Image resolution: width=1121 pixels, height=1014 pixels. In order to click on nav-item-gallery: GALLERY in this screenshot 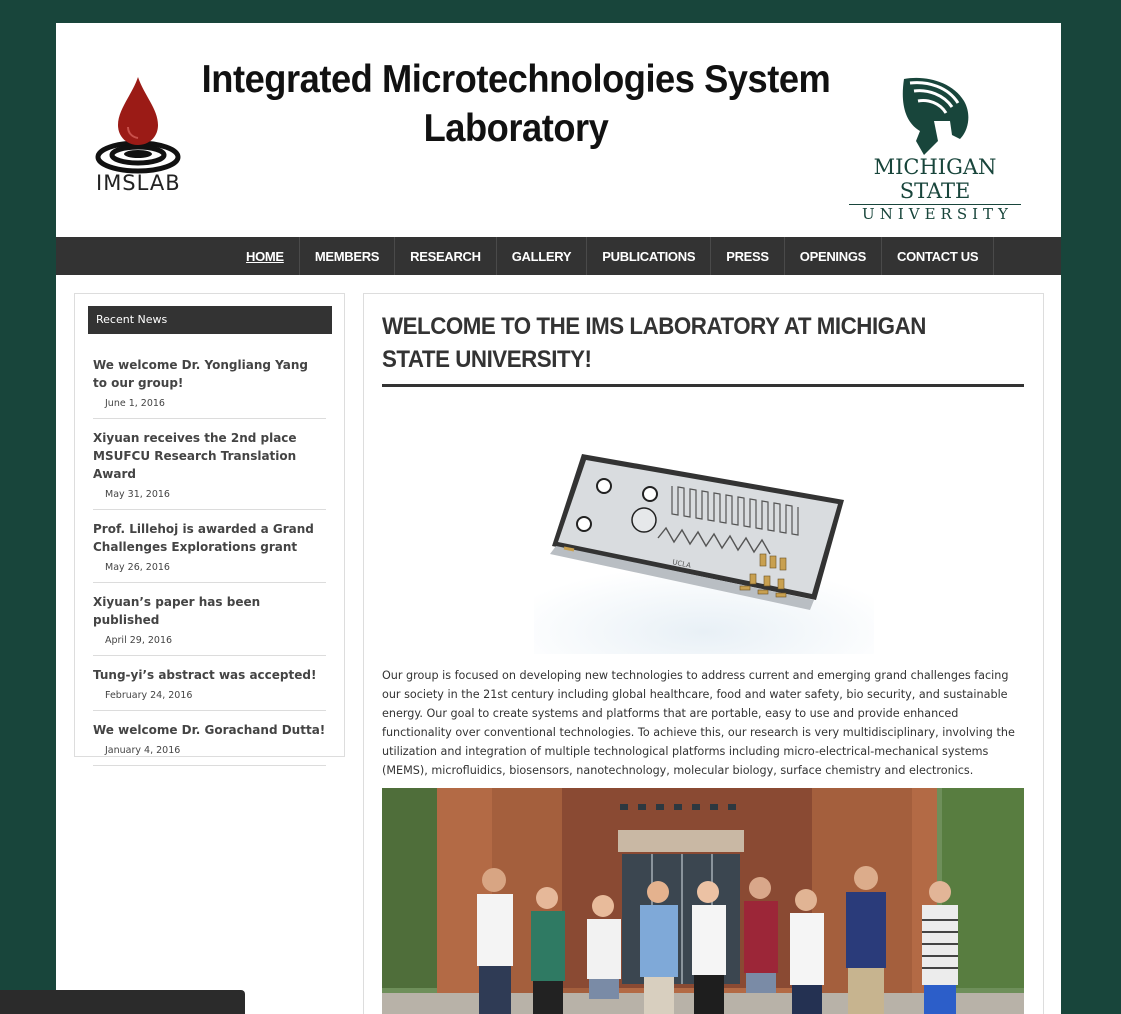, I will do `click(542, 256)`.